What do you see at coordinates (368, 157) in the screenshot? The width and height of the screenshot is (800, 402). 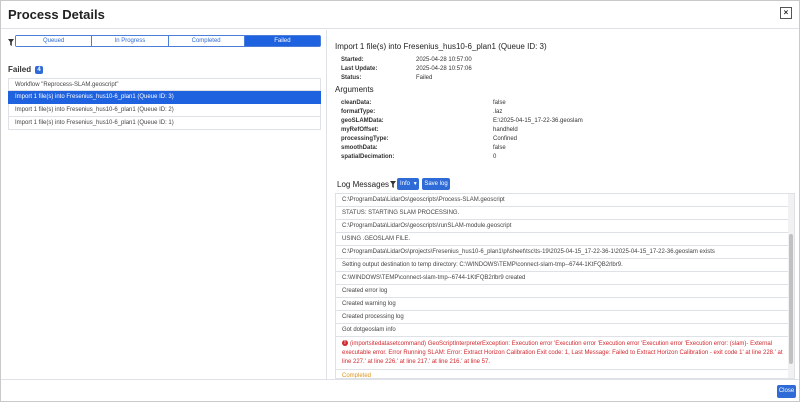 I see `arg-key: spatialDecimation:` at bounding box center [368, 157].